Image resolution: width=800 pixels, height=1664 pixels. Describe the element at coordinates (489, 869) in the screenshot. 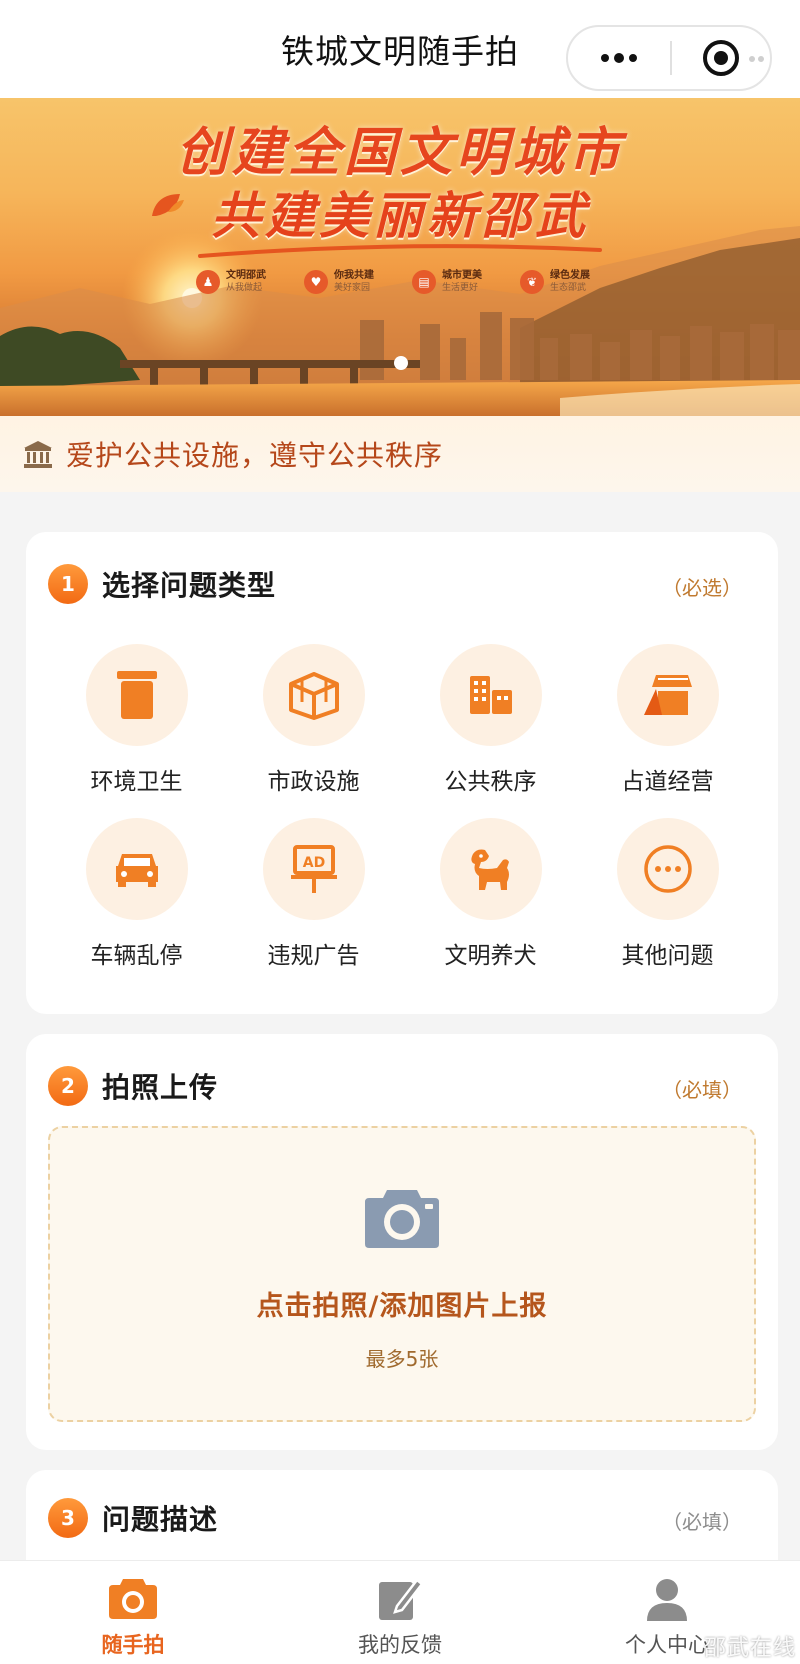

I see `dog-icon` at that location.